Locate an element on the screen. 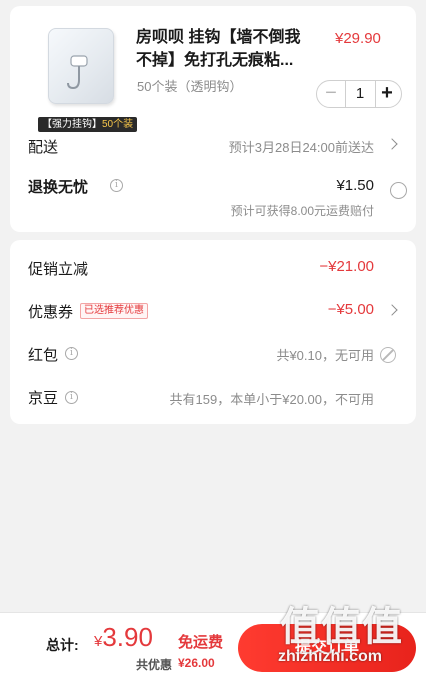  saved-amount: ¥26.00 is located at coordinates (196, 663).